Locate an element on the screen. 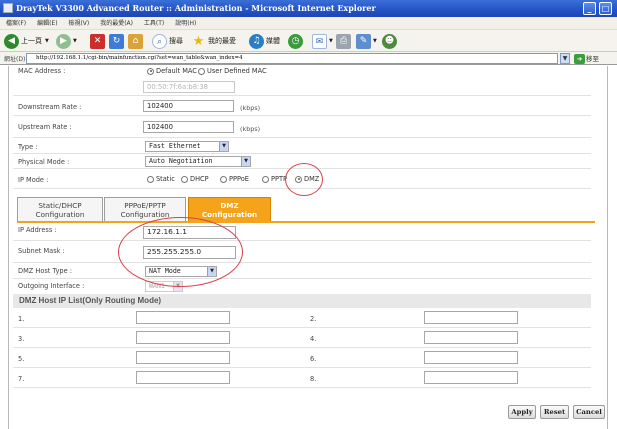 The width and height of the screenshot is (617, 429). mac-address-input: 00:50:7f:6a:b8:38 is located at coordinates (189, 87).